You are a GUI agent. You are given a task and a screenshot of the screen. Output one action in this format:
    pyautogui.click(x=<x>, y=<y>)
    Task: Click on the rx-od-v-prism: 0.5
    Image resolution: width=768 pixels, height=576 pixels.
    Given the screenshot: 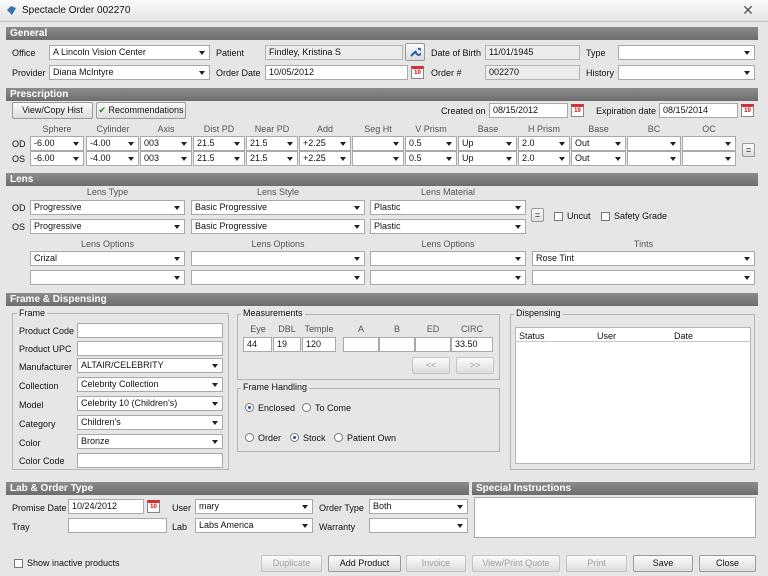 What is the action you would take?
    pyautogui.click(x=431, y=143)
    